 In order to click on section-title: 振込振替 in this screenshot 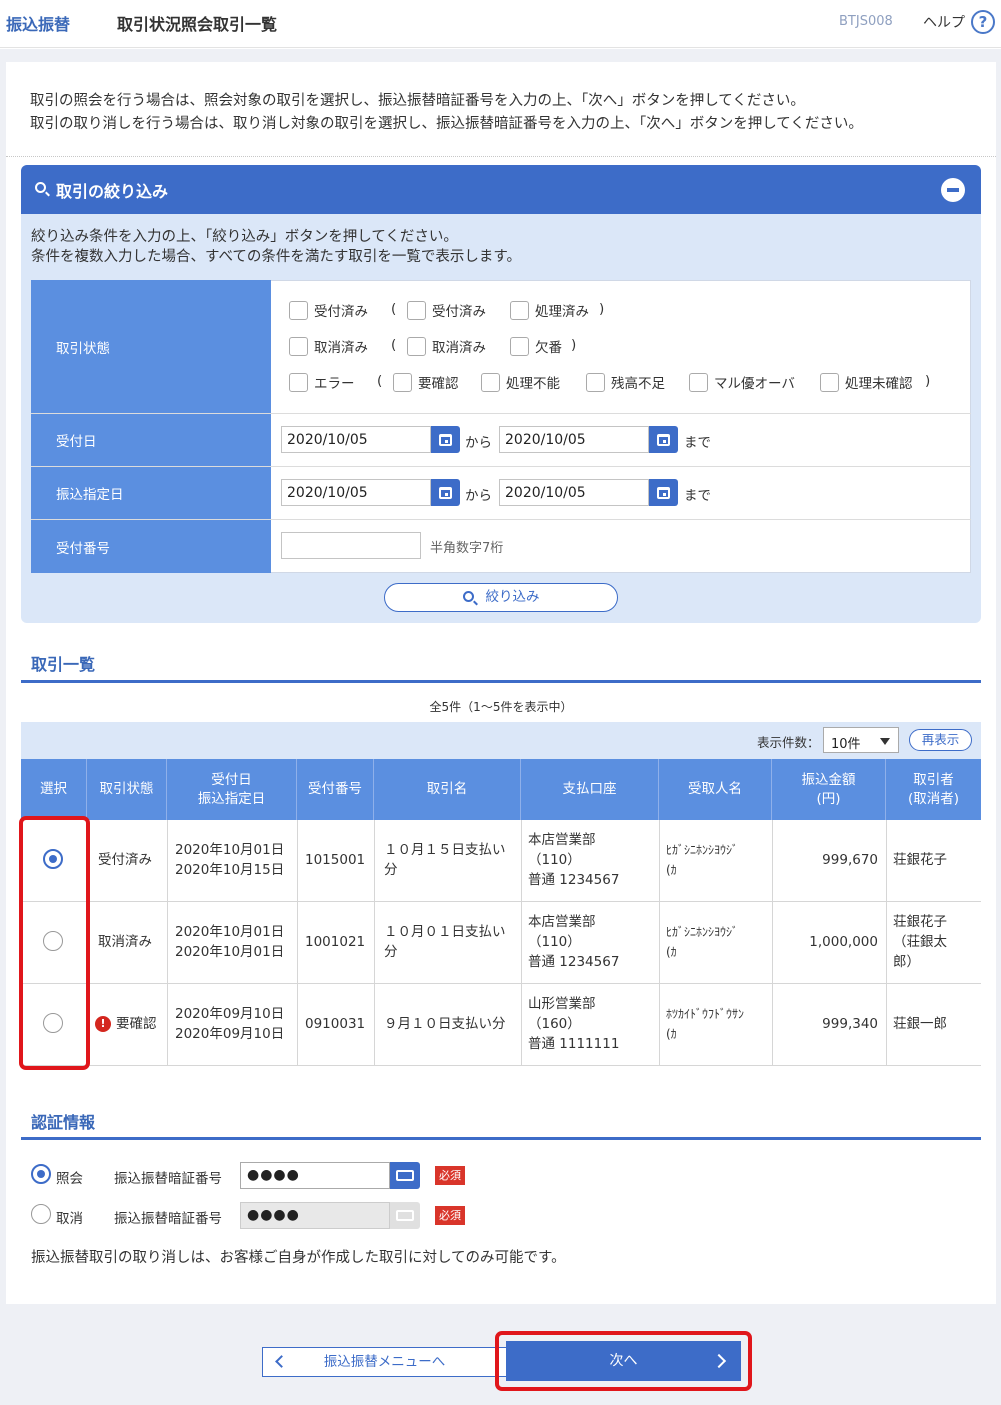, I will do `click(38, 24)`.